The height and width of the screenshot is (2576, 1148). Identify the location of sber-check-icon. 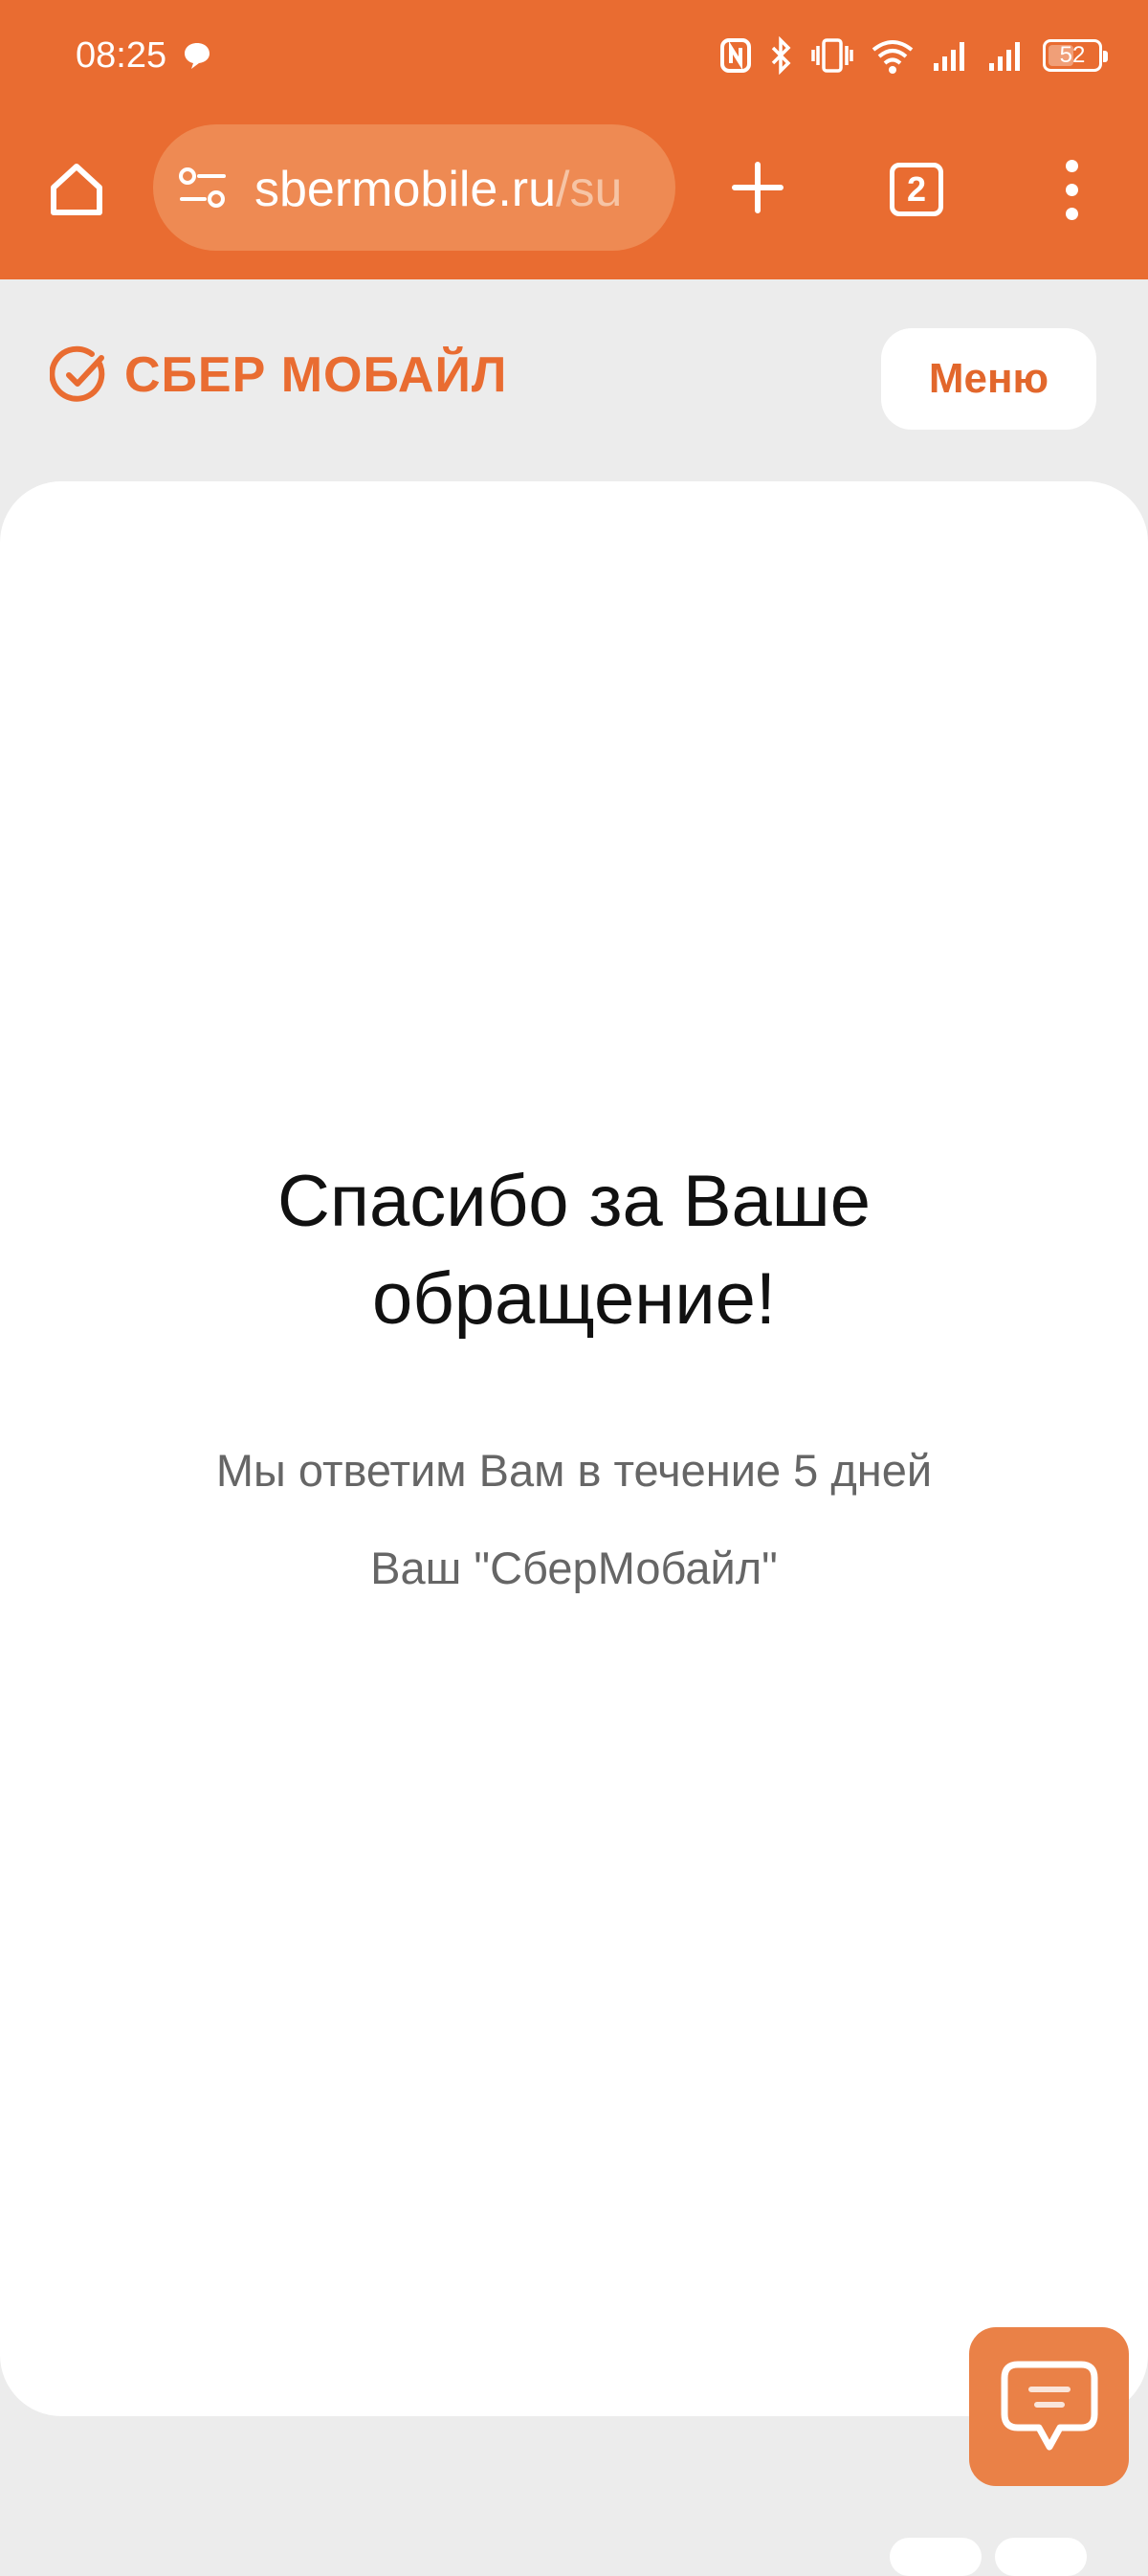
(78, 373).